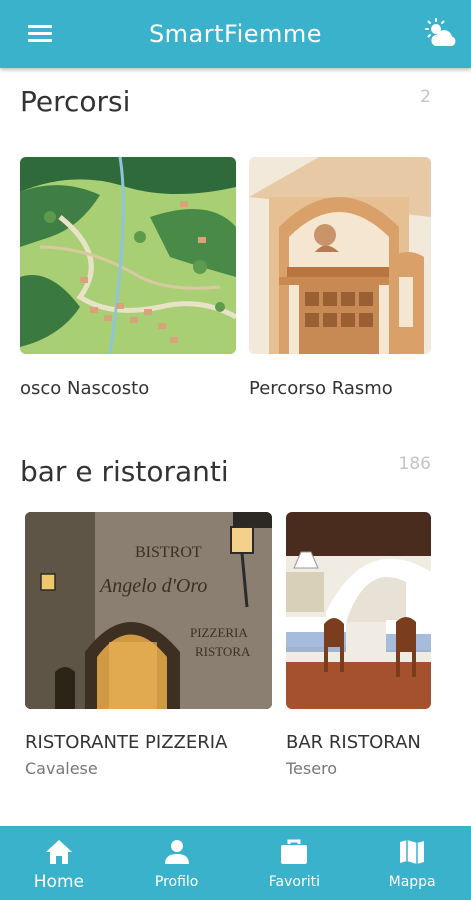  What do you see at coordinates (58, 852) in the screenshot?
I see `home-icon` at bounding box center [58, 852].